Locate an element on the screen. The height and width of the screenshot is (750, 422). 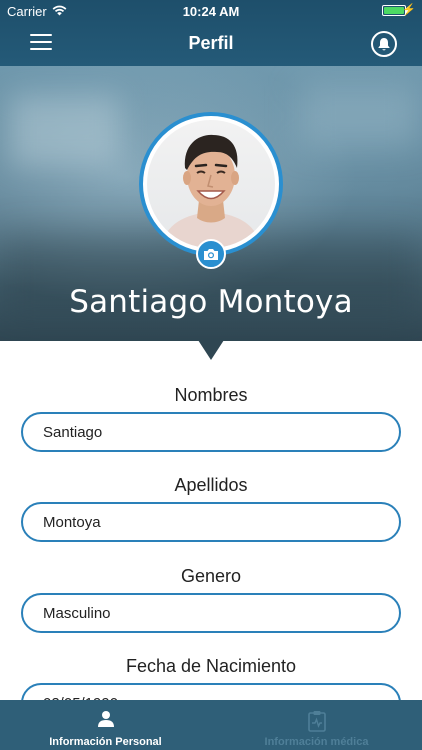
page-title: Perfil is located at coordinates (211, 43).